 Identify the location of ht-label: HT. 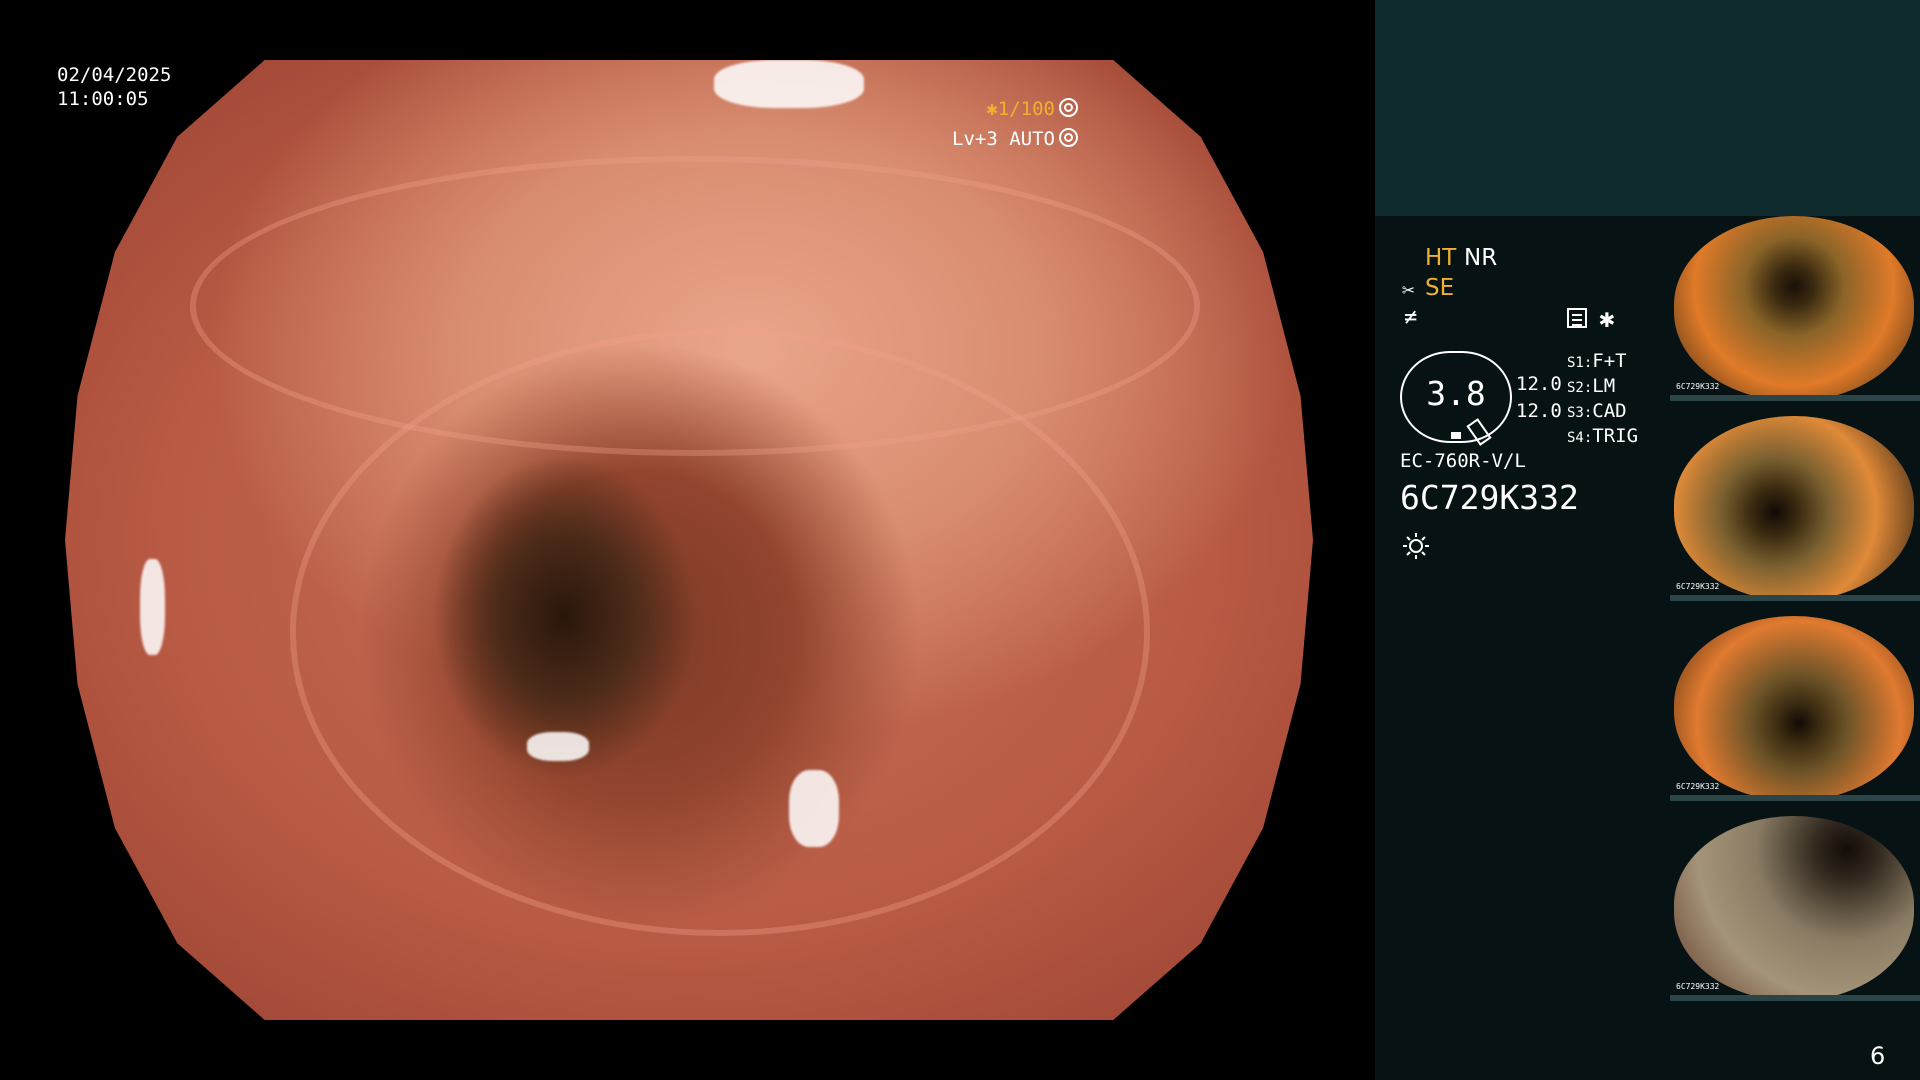
(1441, 258).